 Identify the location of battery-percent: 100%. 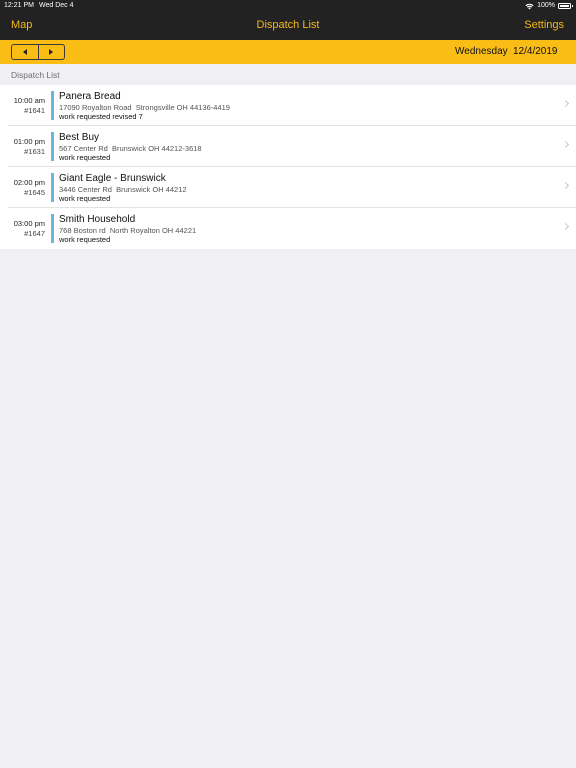
(546, 5).